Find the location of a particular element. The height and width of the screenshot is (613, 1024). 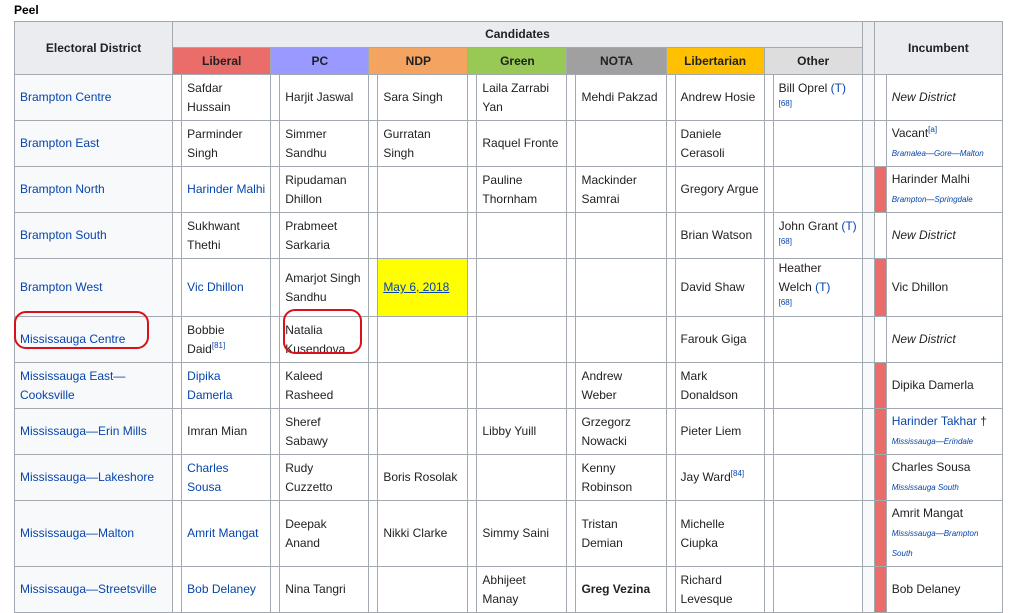

district-cell: Brampton South is located at coordinates (93, 235).